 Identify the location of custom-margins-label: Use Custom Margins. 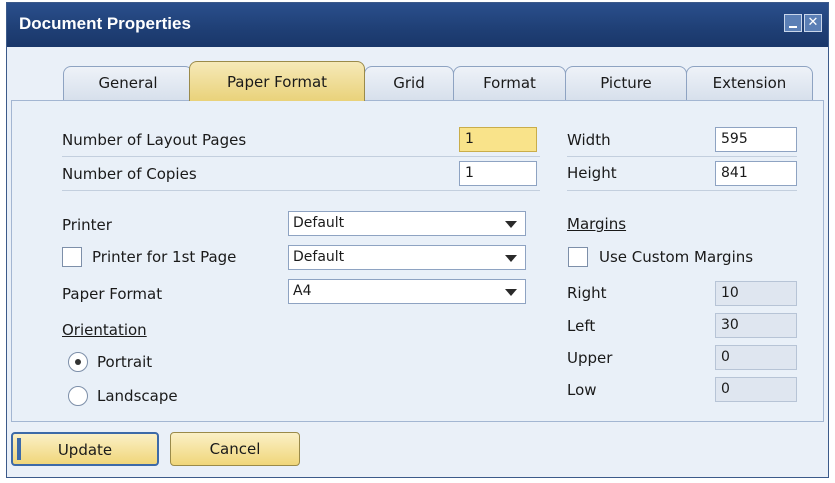
(676, 257).